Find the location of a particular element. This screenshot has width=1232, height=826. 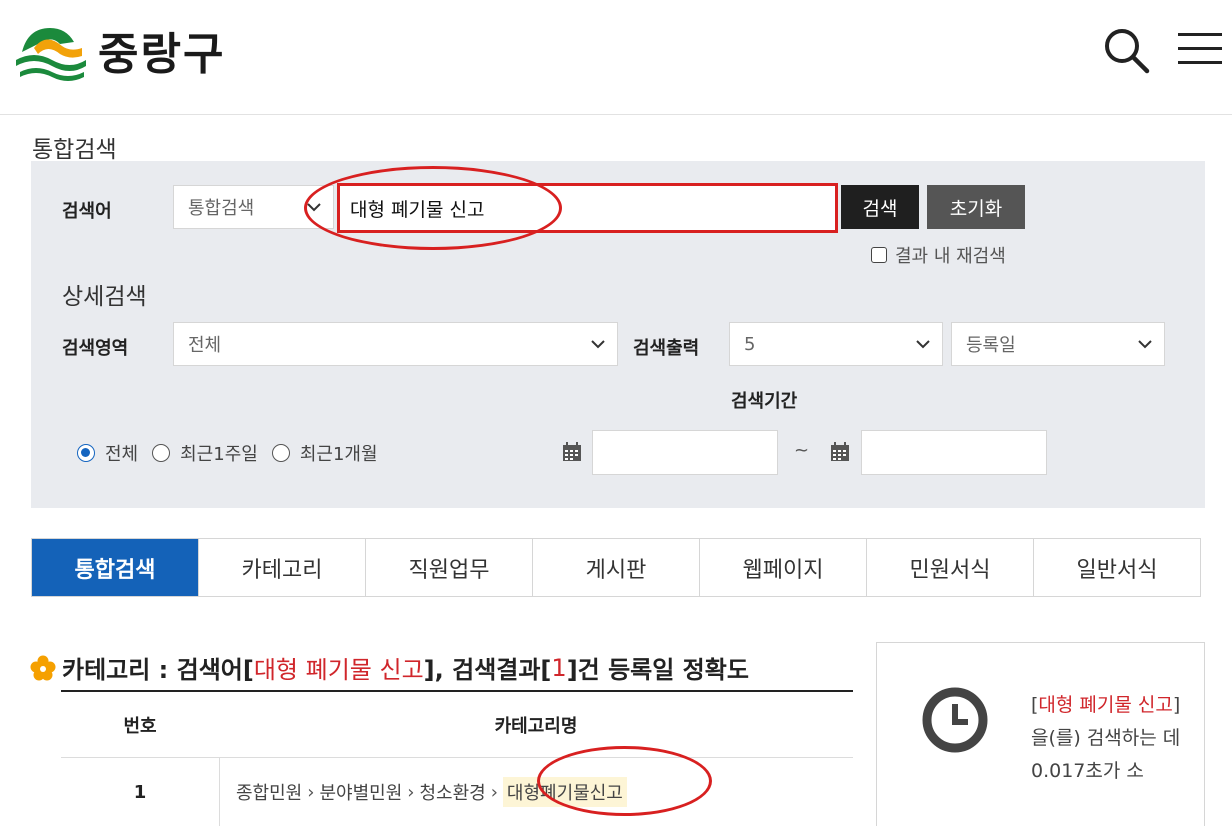

column-header-category: 카테고리명 is located at coordinates (536, 726).